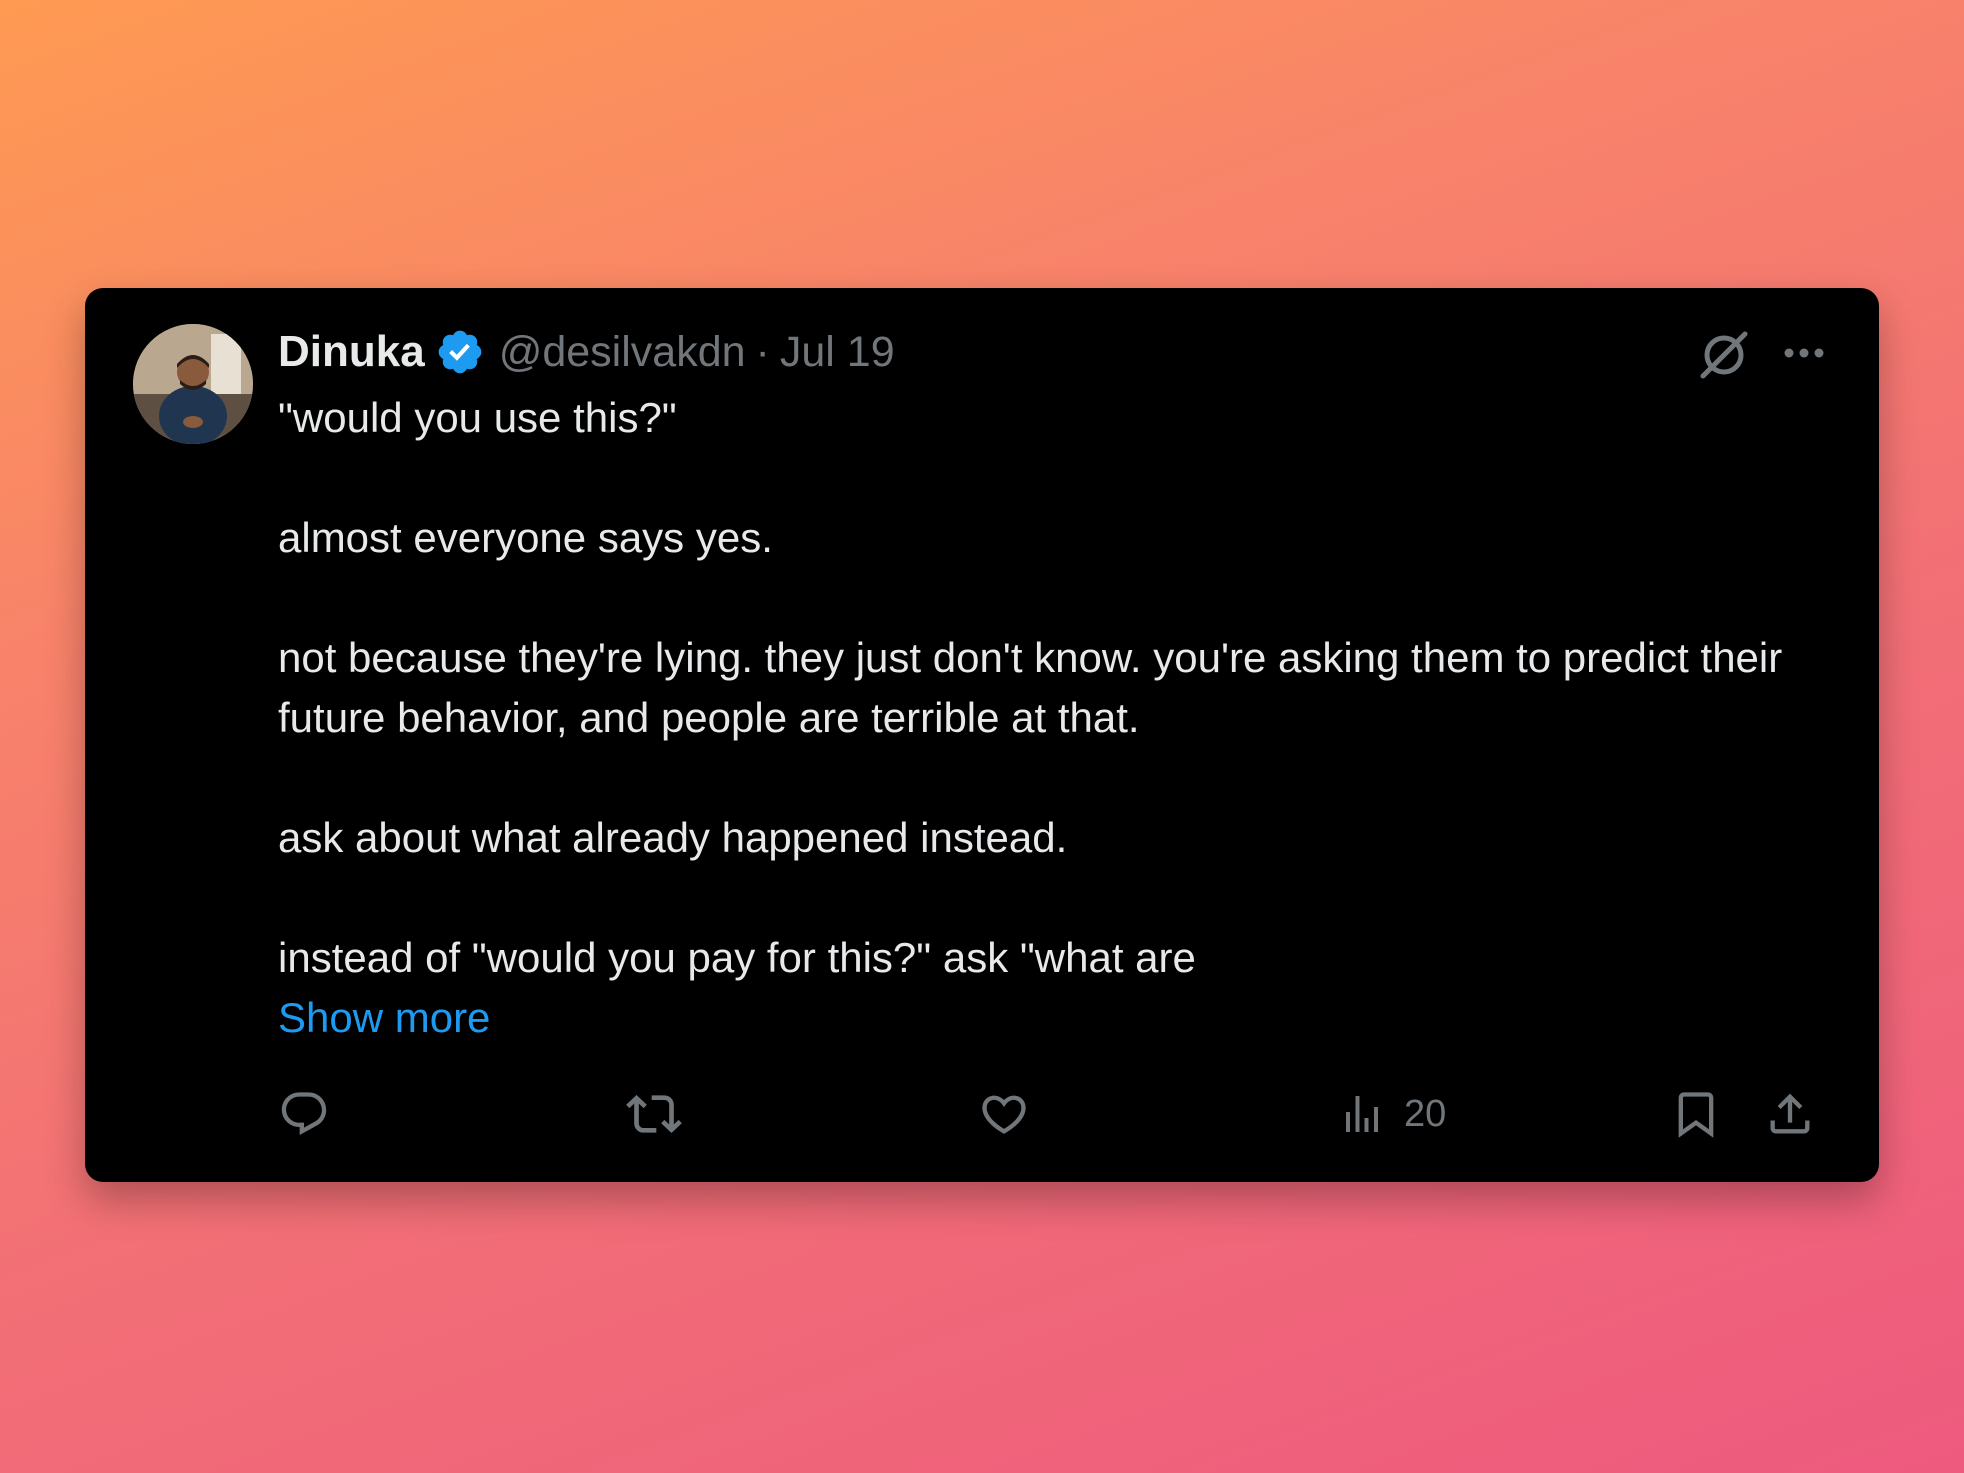  I want to click on tweet-date: Jul 19, so click(837, 352).